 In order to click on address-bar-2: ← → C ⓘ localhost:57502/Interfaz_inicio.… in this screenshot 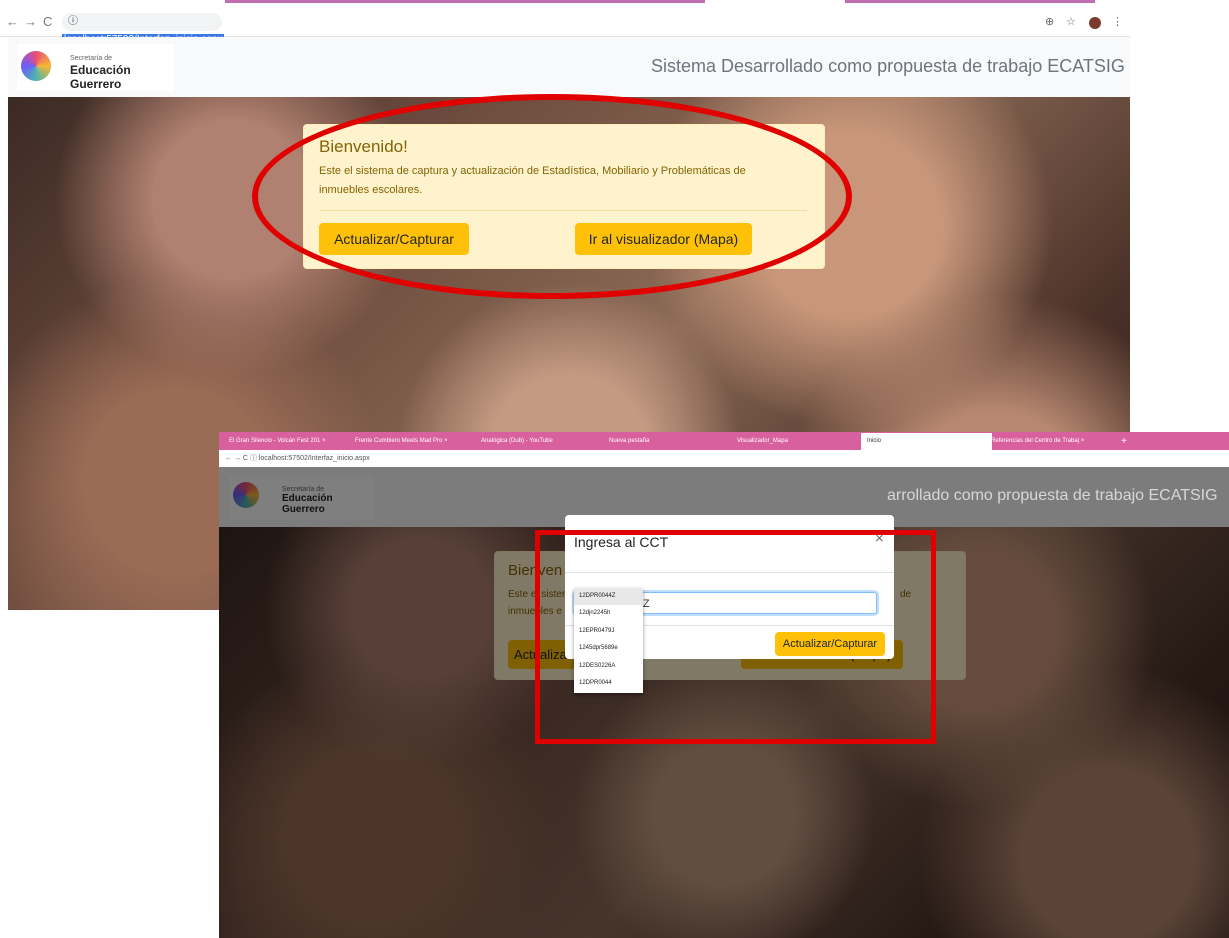, I will do `click(724, 458)`.